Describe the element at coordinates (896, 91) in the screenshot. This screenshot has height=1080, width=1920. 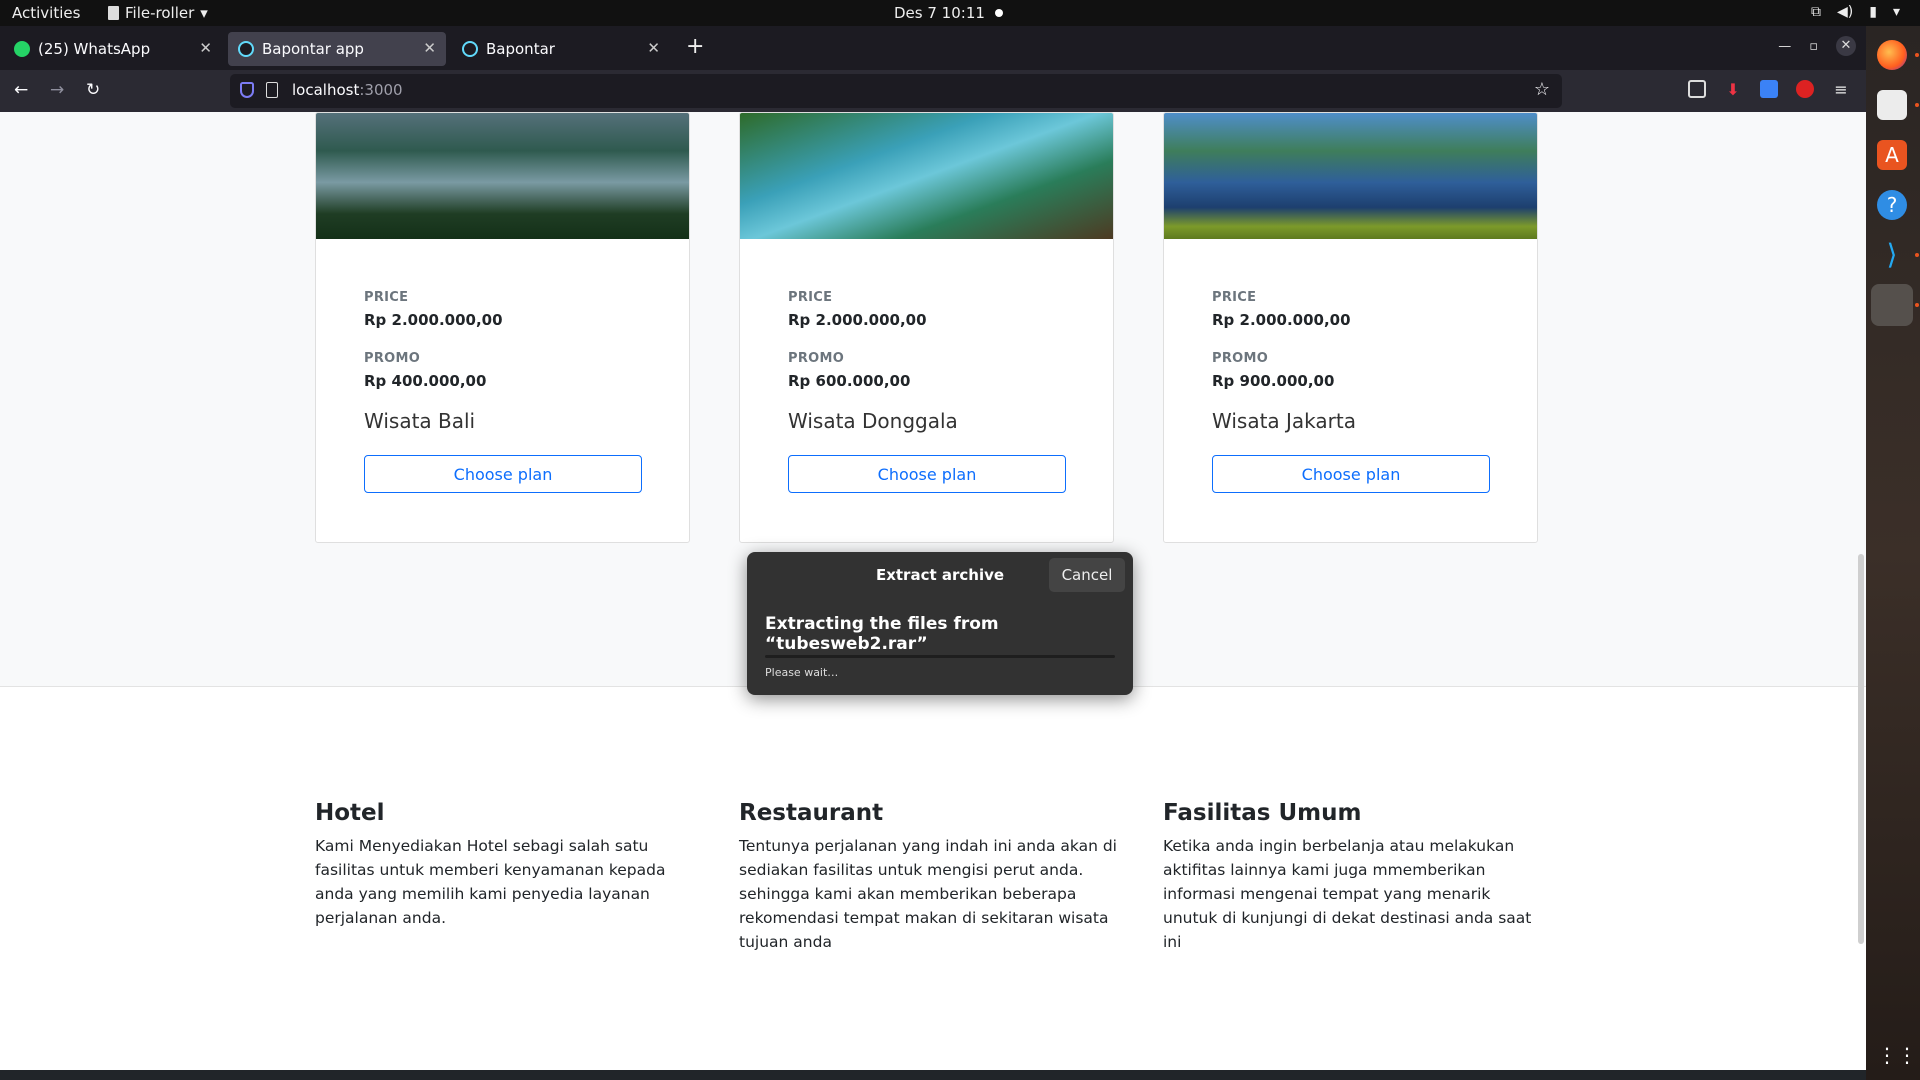
I see `url-bar: localhost:3000 ☆` at that location.